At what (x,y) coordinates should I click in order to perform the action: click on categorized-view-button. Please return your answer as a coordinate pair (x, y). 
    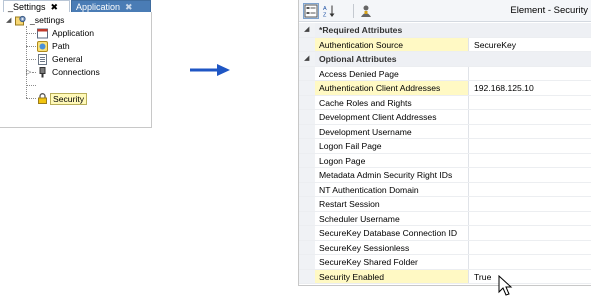
    Looking at the image, I should click on (311, 11).